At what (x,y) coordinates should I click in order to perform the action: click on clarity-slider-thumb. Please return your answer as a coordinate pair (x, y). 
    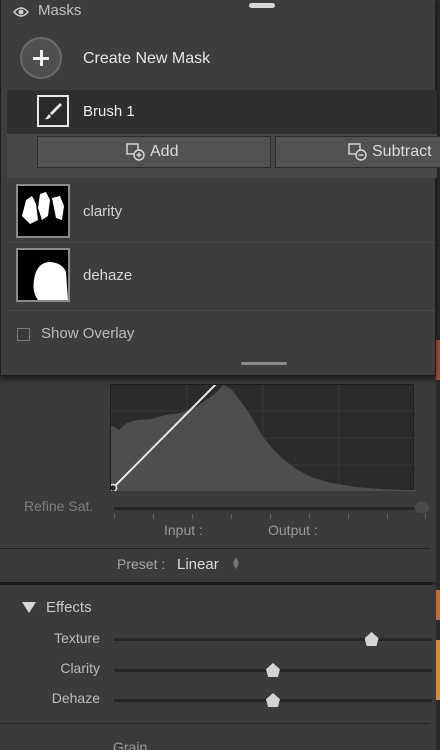
    Looking at the image, I should click on (273, 670).